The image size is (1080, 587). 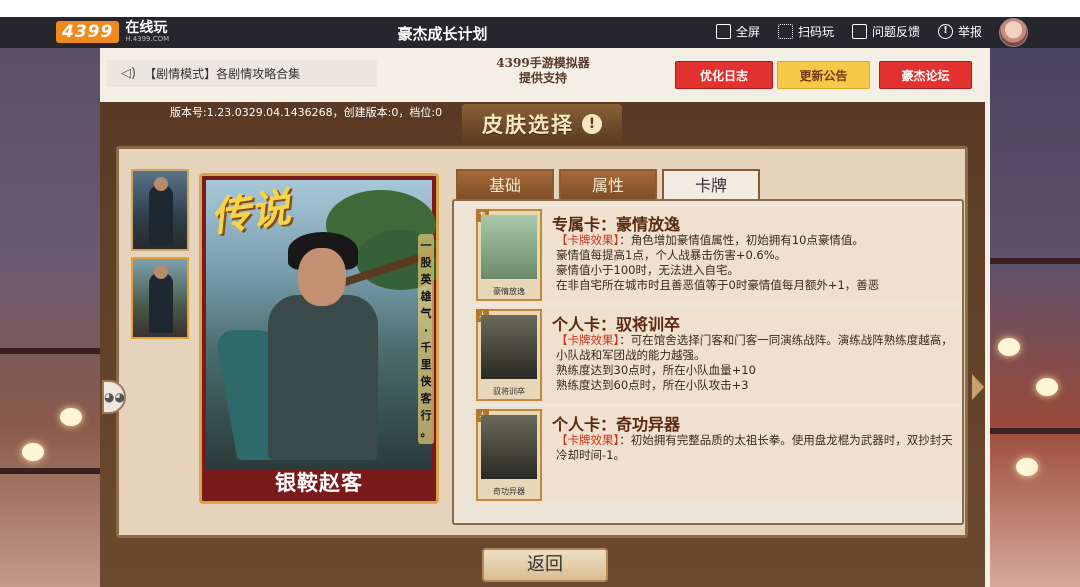 I want to click on qrcode-button: 扫码玩, so click(x=805, y=31).